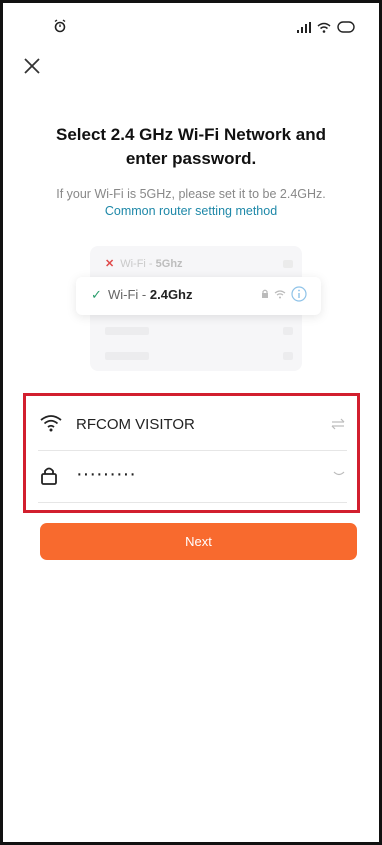 Image resolution: width=382 pixels, height=845 pixels. What do you see at coordinates (198, 541) in the screenshot?
I see `next-button: Next` at bounding box center [198, 541].